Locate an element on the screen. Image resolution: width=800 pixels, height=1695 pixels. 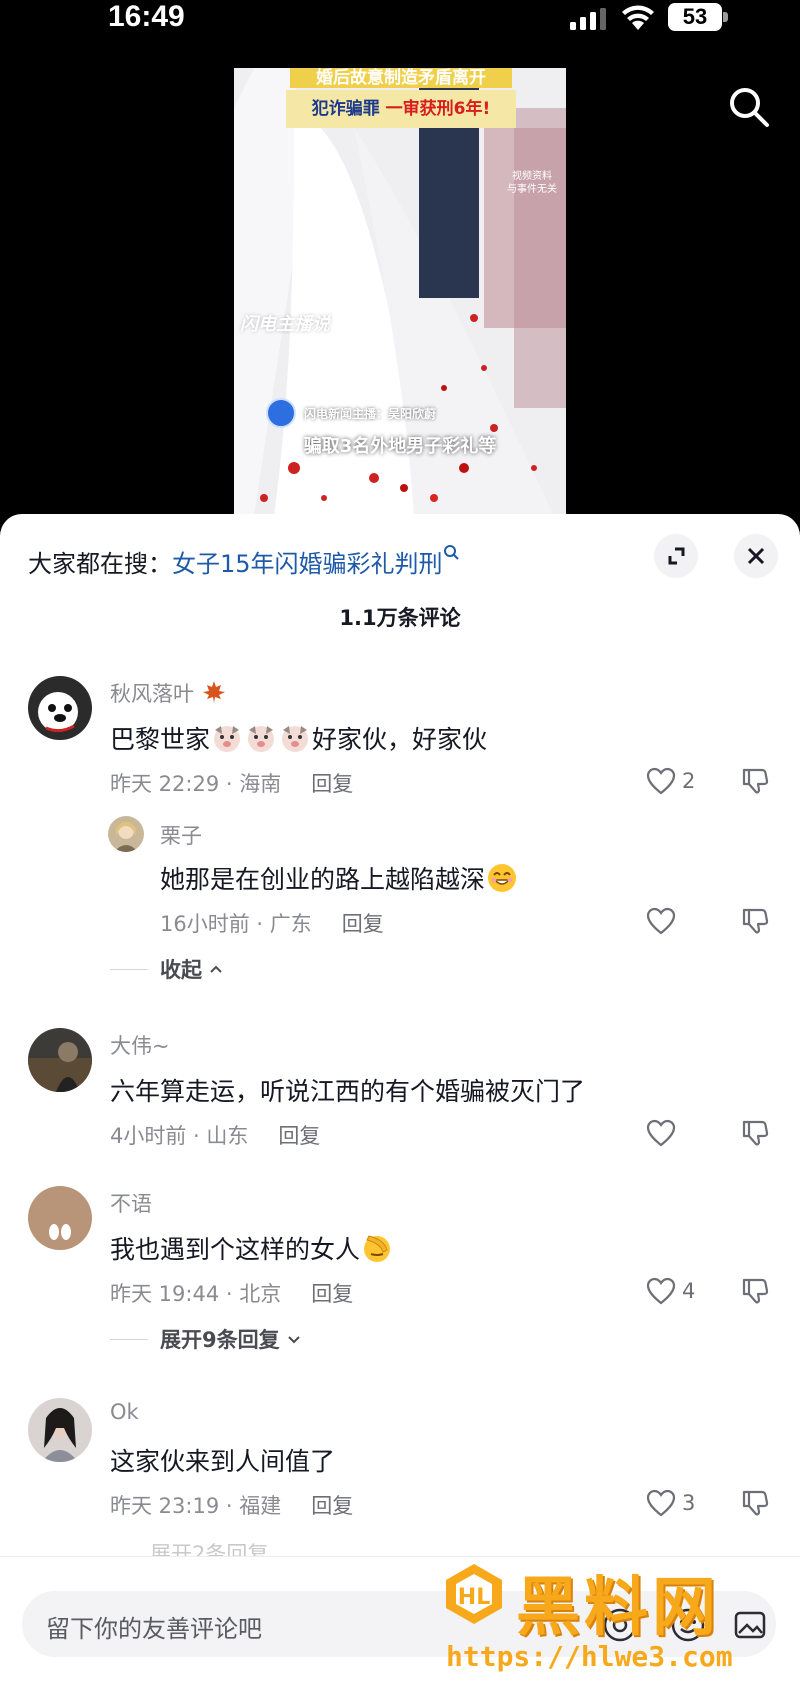
comment-text-pre: 巴黎世家 is located at coordinates (160, 739).